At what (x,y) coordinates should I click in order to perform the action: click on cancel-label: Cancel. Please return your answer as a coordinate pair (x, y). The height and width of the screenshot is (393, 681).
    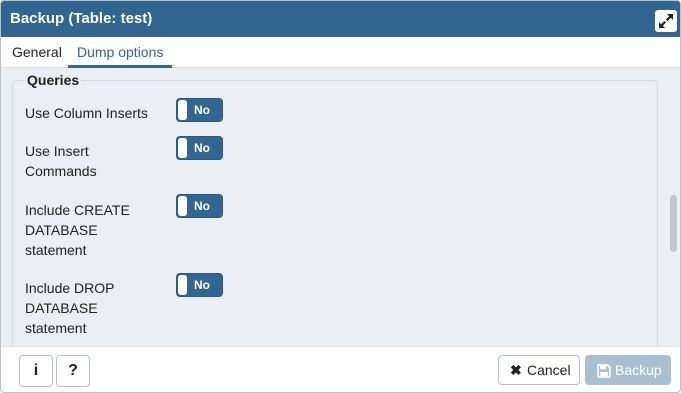
    Looking at the image, I should click on (549, 370).